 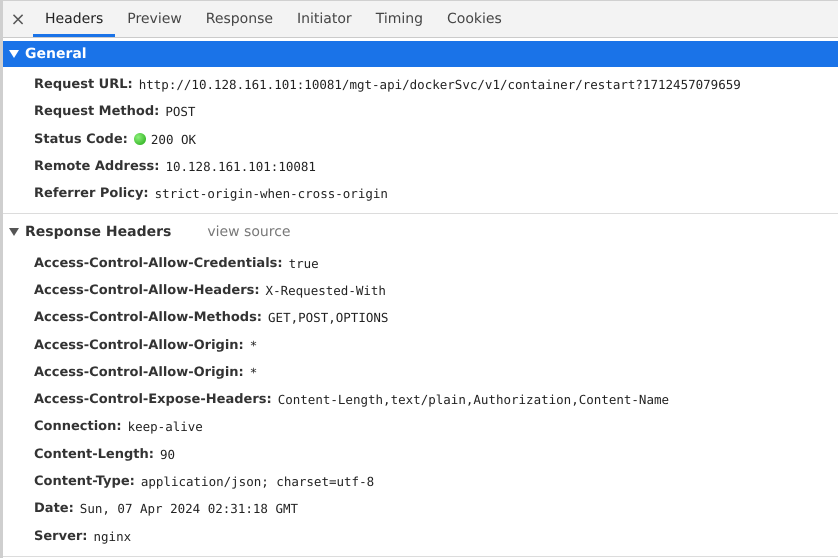 I want to click on tab: Headers, so click(x=74, y=19).